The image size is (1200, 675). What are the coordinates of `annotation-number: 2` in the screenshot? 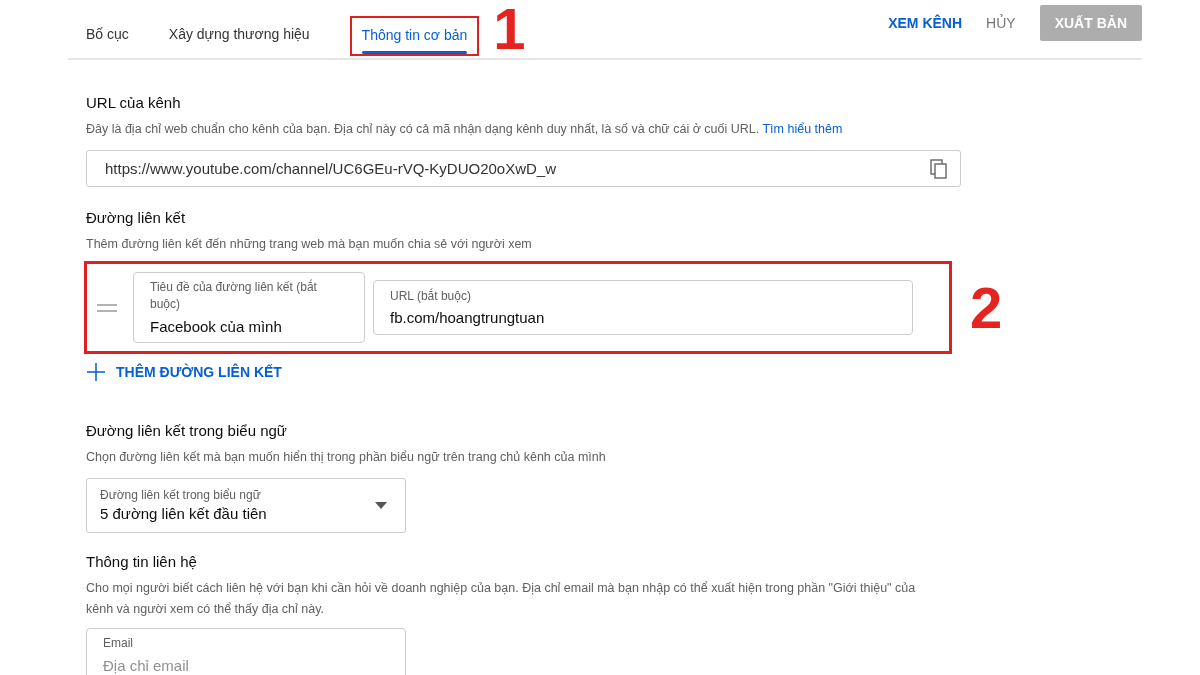 It's located at (986, 307).